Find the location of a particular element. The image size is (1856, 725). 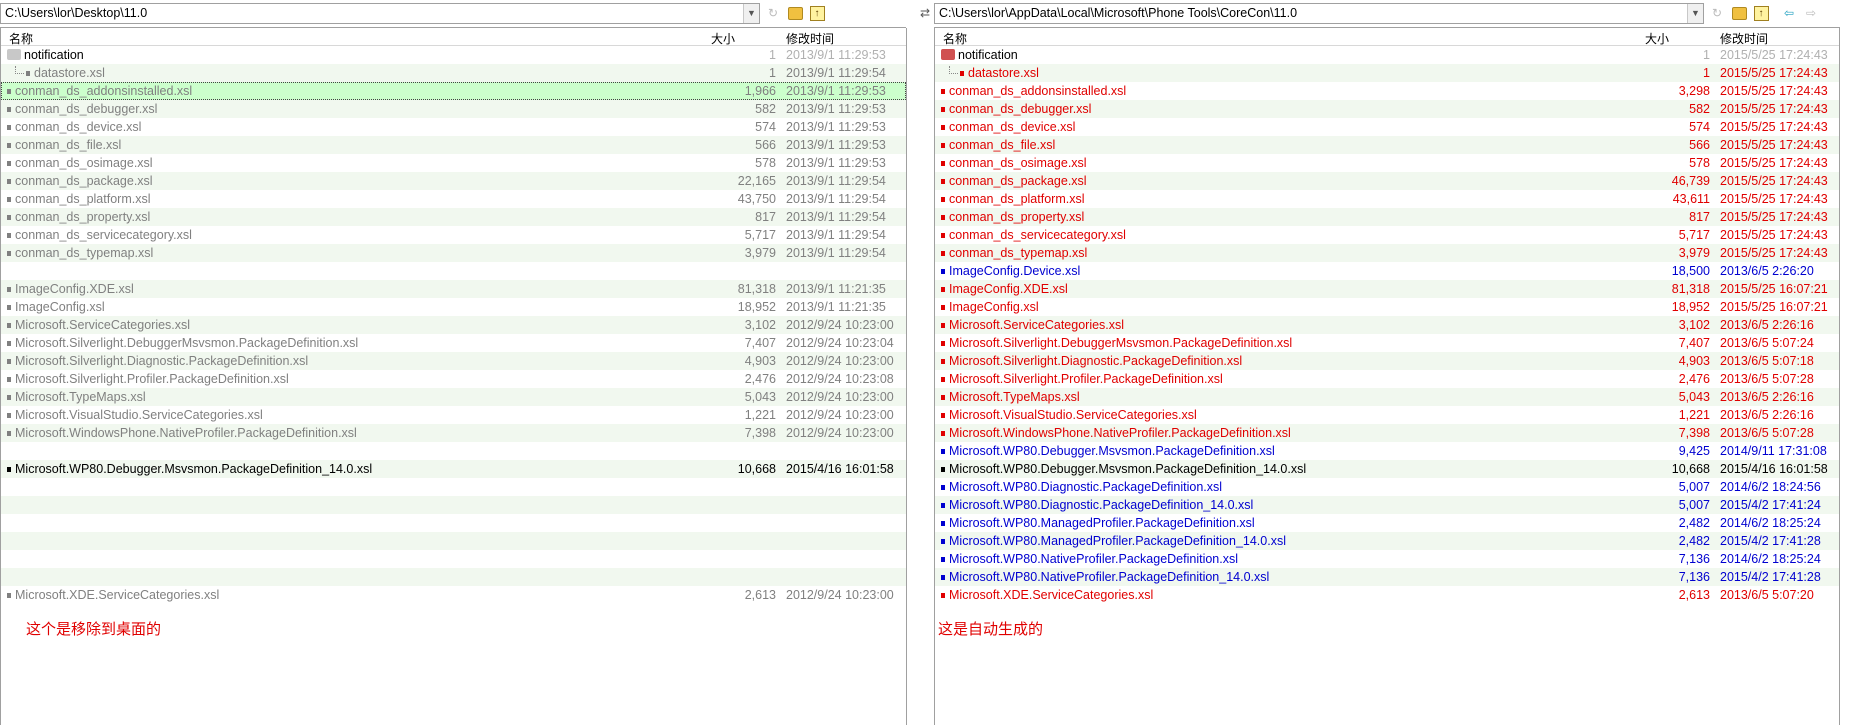

file-name: conman_ds_device.xsl is located at coordinates (1012, 127).